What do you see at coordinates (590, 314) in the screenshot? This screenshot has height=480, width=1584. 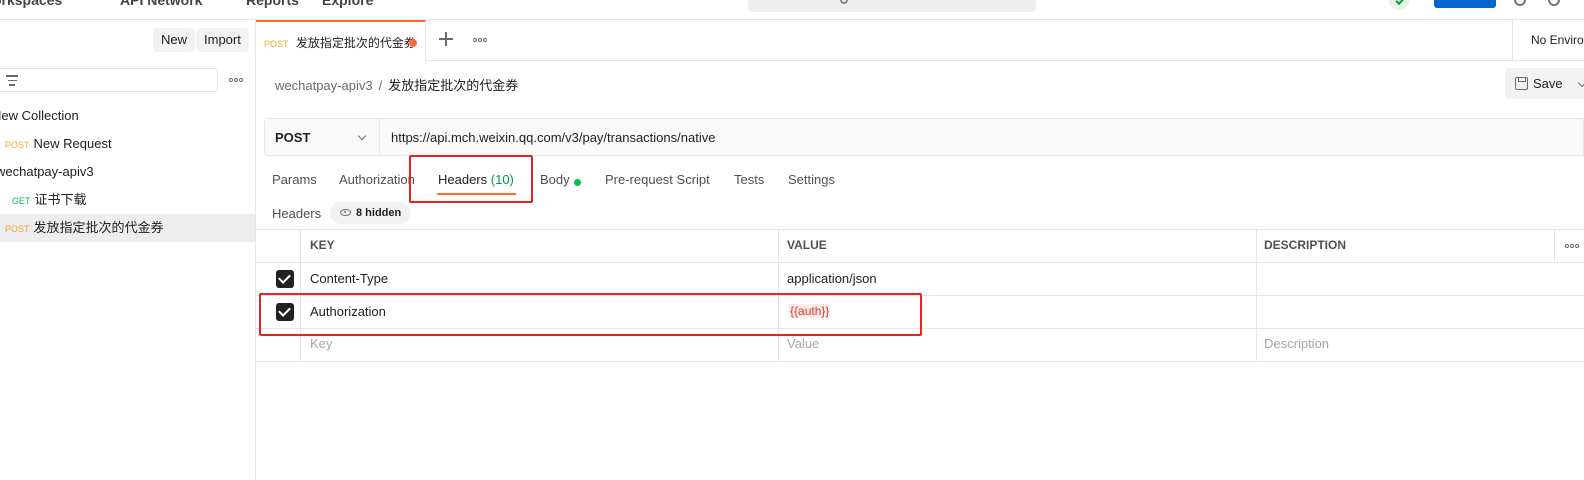 I see `highlight-box-authorization-row` at bounding box center [590, 314].